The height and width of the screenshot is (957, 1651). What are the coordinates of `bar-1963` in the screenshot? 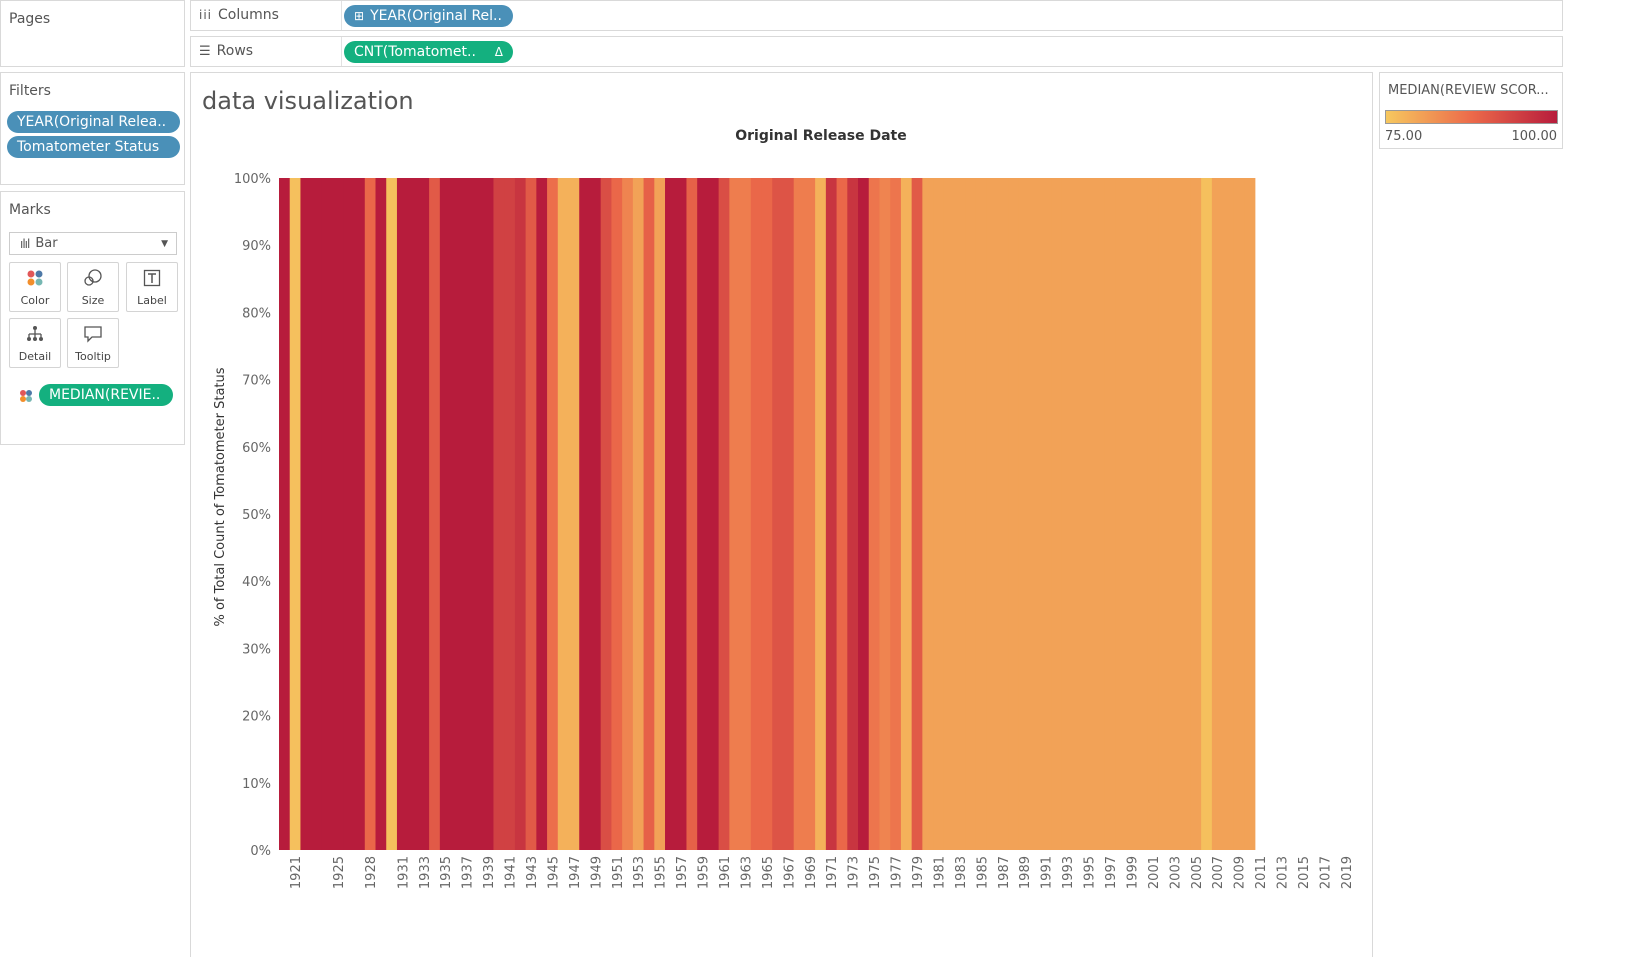 It's located at (746, 514).